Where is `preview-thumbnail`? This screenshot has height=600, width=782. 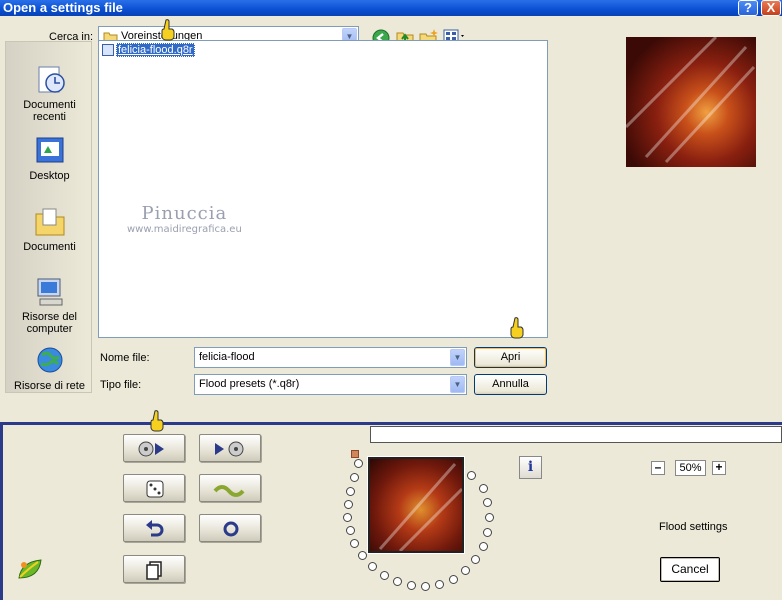 preview-thumbnail is located at coordinates (691, 102).